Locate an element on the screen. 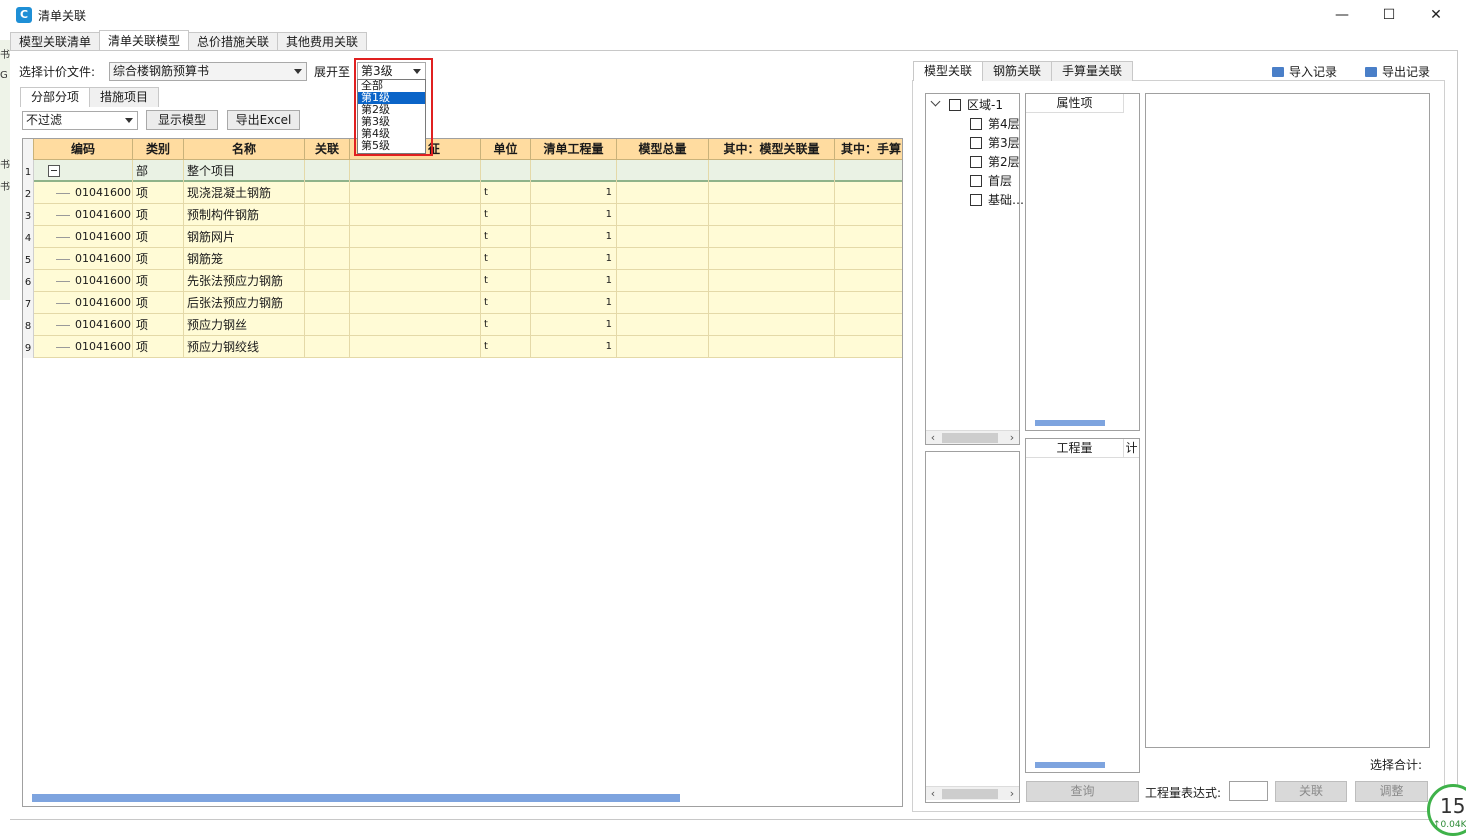  col-header: 单位 is located at coordinates (506, 149).